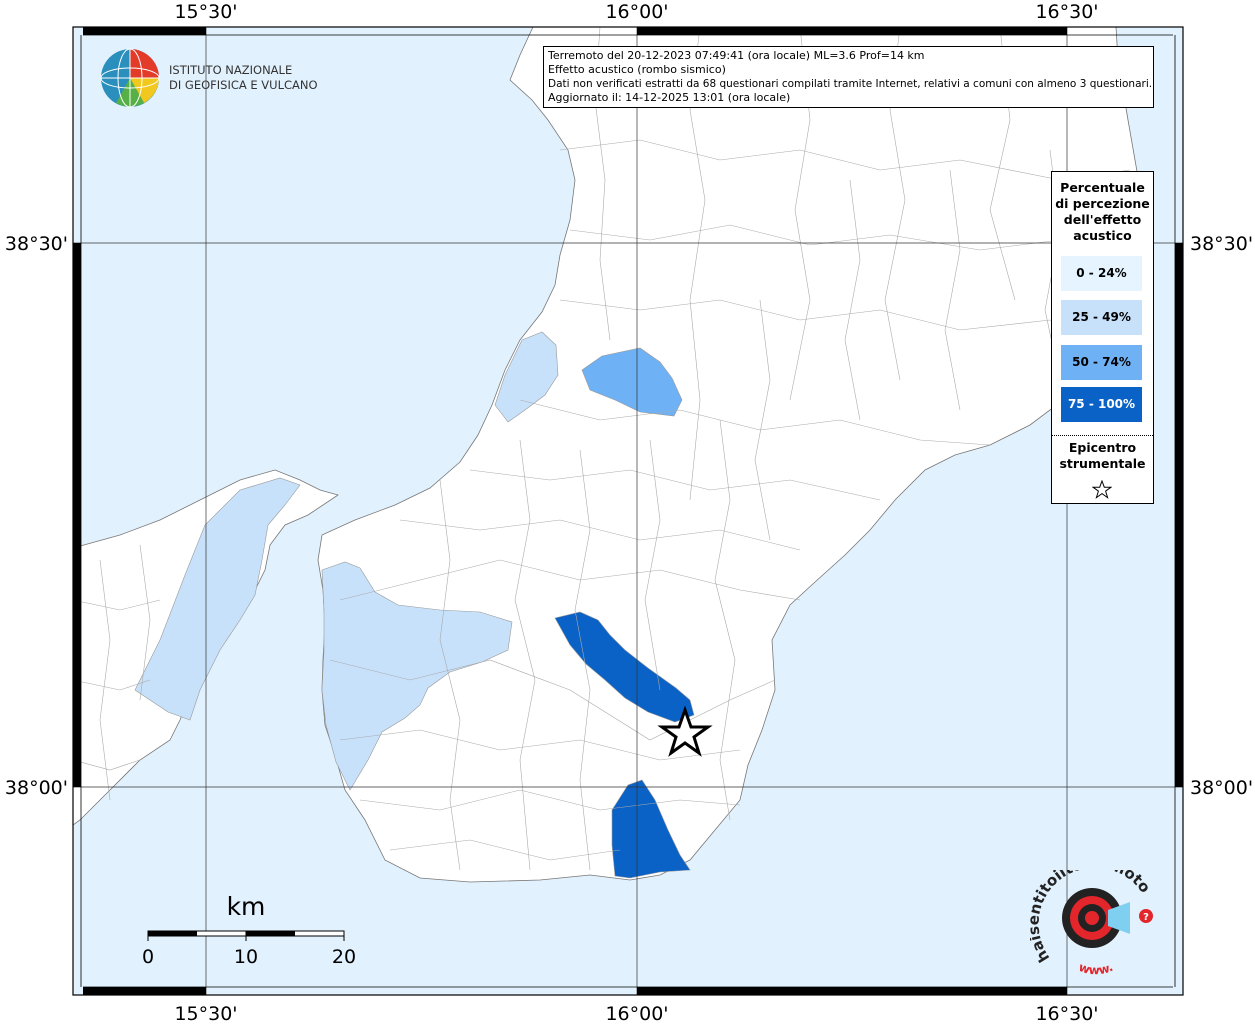  Describe the element at coordinates (246, 906) in the screenshot. I see `scalebar-unit: km` at that location.